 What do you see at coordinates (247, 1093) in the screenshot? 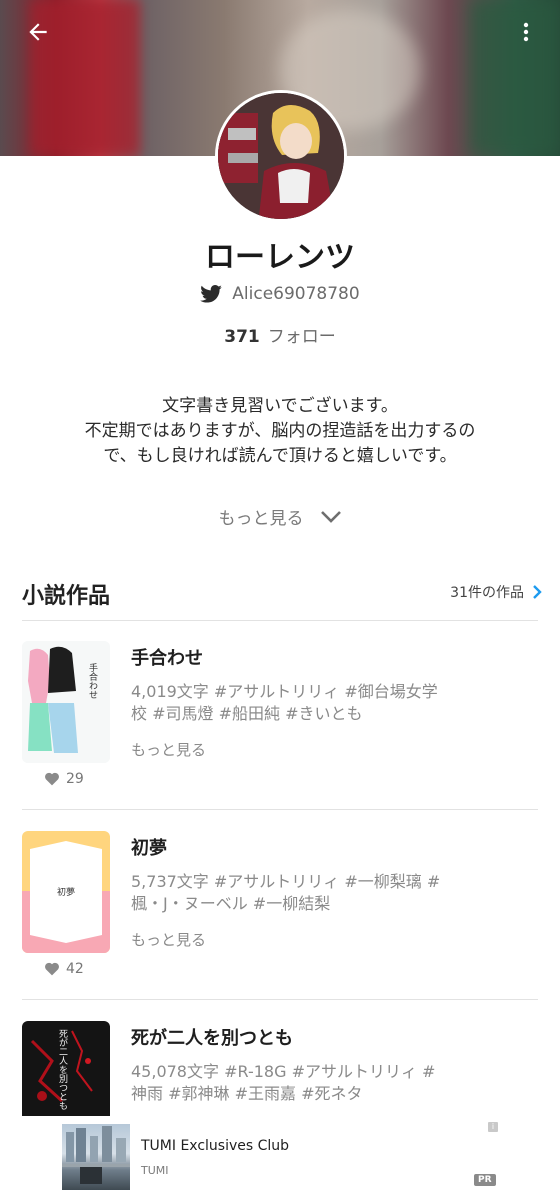
I see `work-meta-line: 神雨 #郭神琳 #王雨嘉 #死ネタ` at bounding box center [247, 1093].